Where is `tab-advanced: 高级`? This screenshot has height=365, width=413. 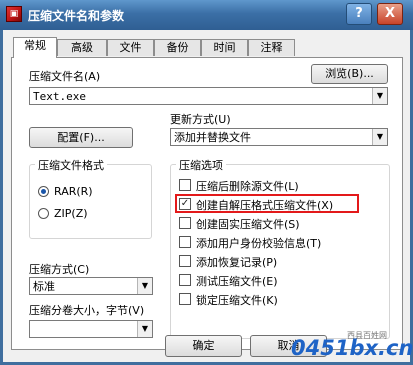 tab-advanced: 高级 is located at coordinates (82, 47).